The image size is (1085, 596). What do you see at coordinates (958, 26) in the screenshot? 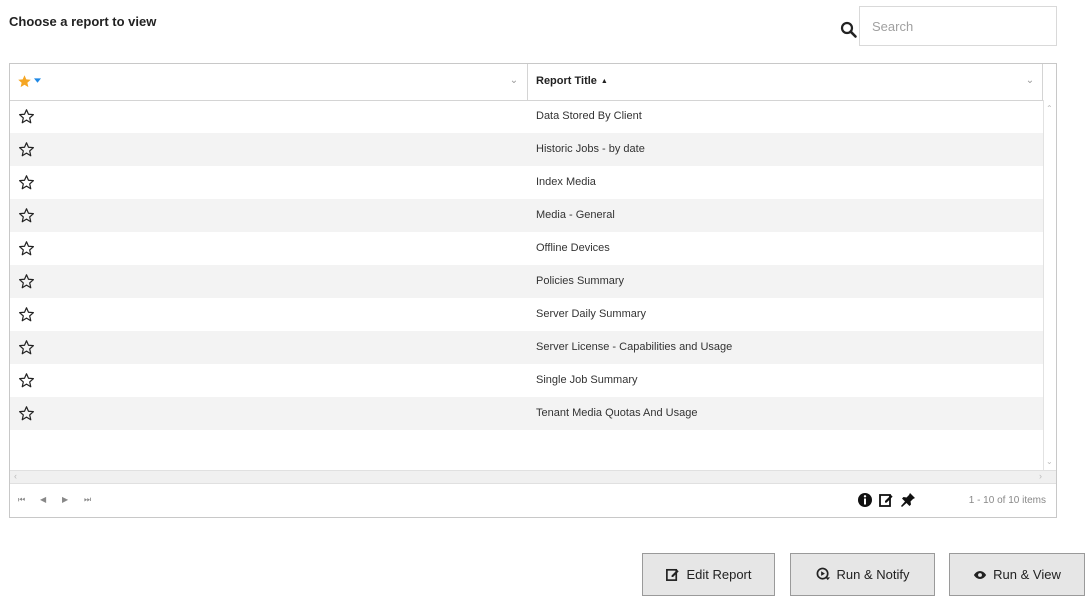
I see `search-input` at bounding box center [958, 26].